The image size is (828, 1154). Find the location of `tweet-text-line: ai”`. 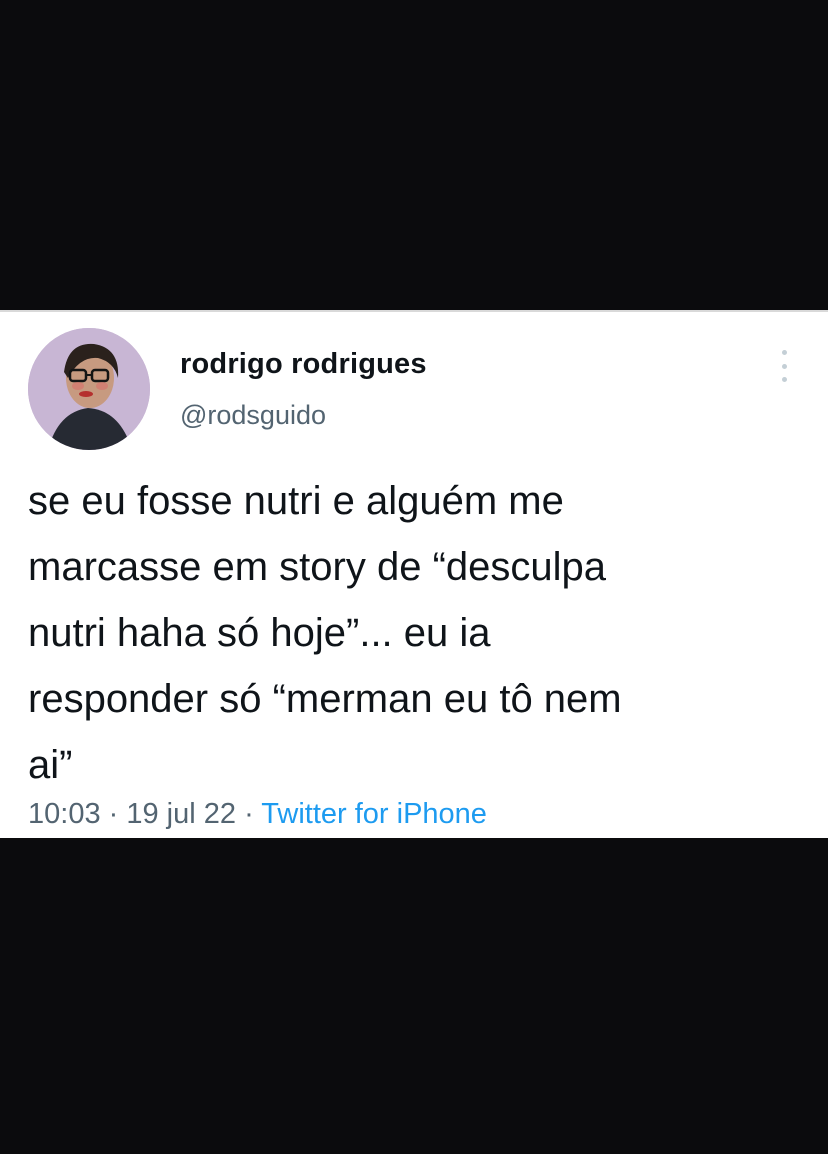

tweet-text-line: ai” is located at coordinates (50, 765).